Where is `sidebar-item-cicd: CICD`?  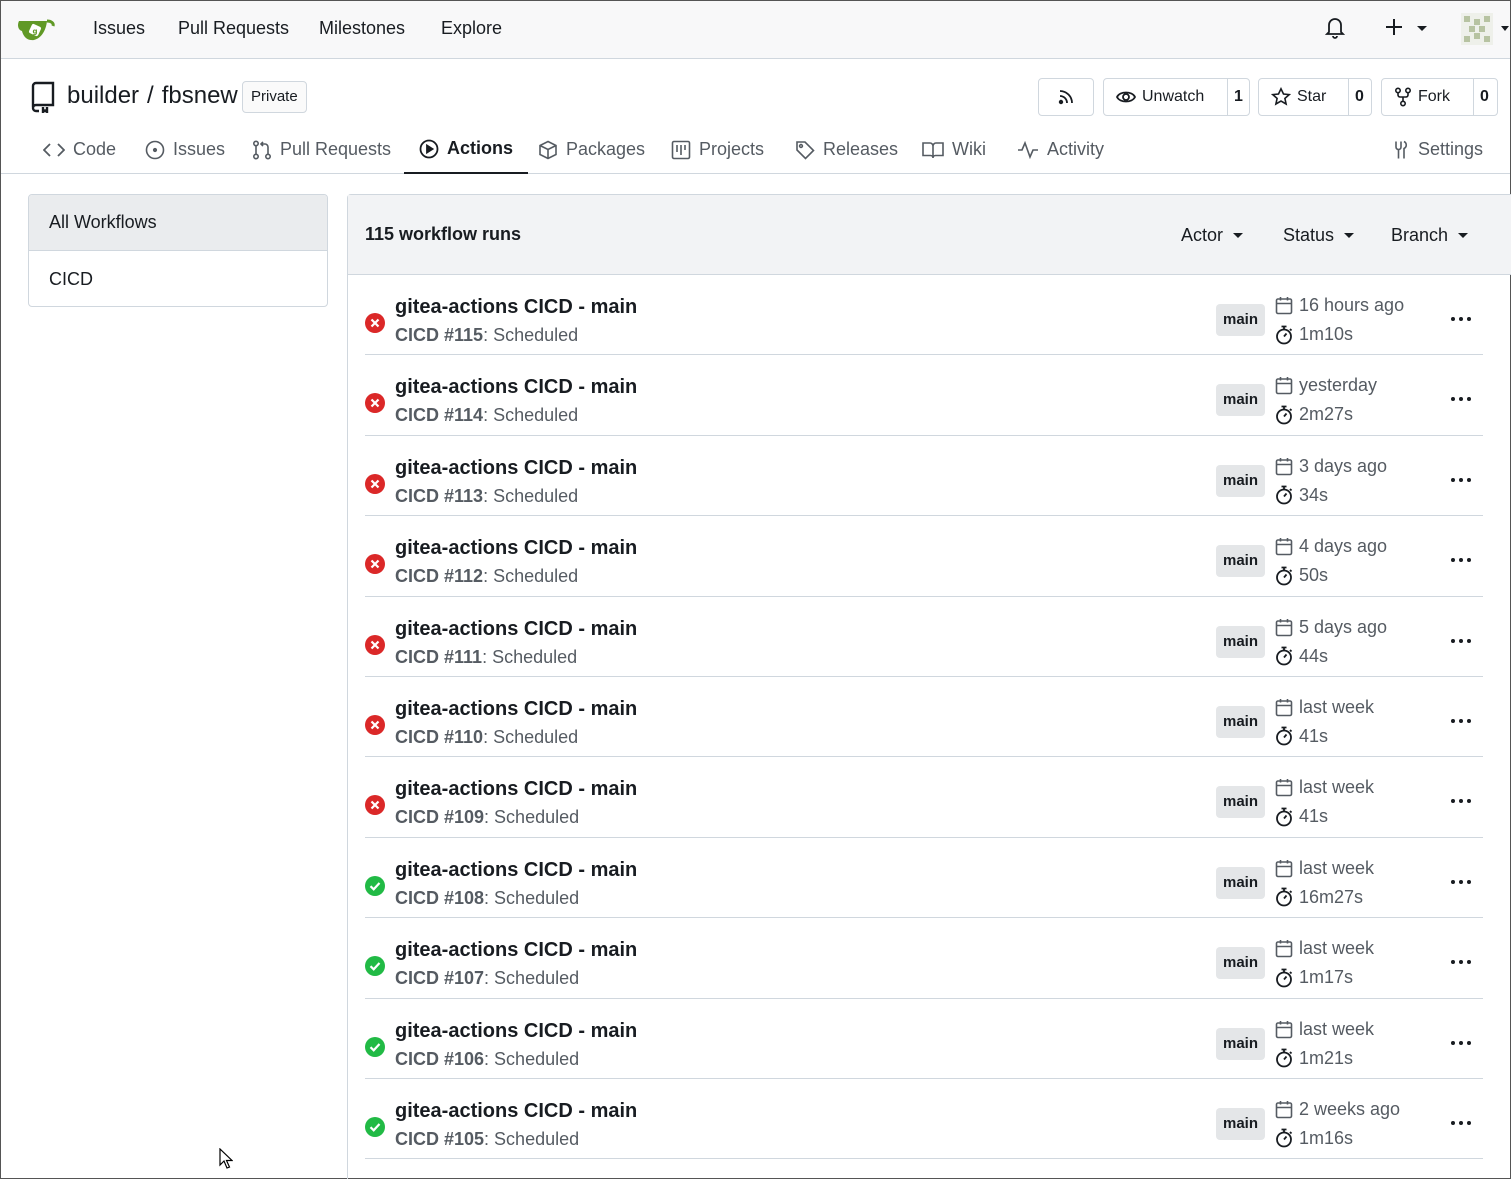
sidebar-item-cicd: CICD is located at coordinates (178, 278).